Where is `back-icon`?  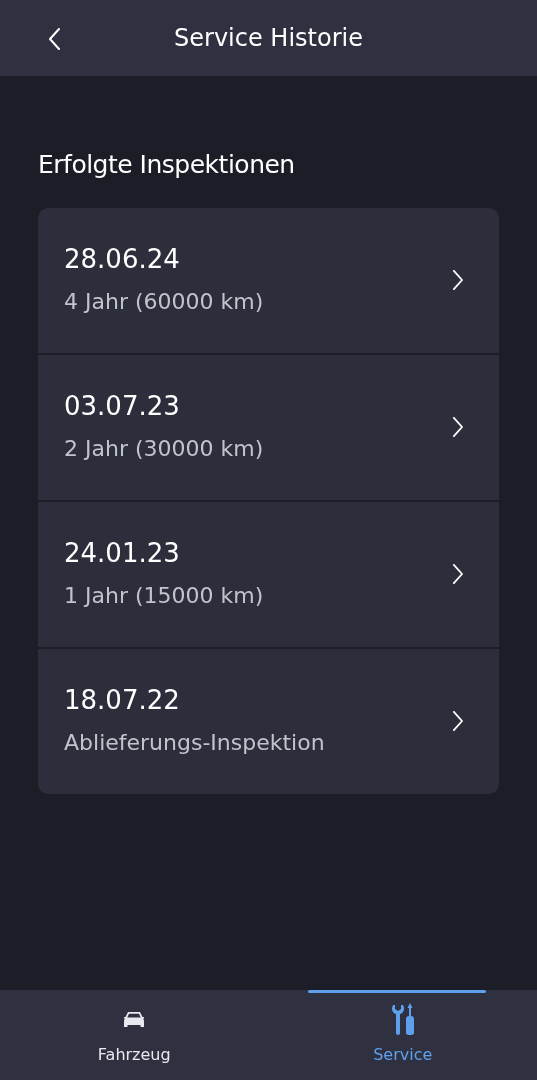
back-icon is located at coordinates (55, 39).